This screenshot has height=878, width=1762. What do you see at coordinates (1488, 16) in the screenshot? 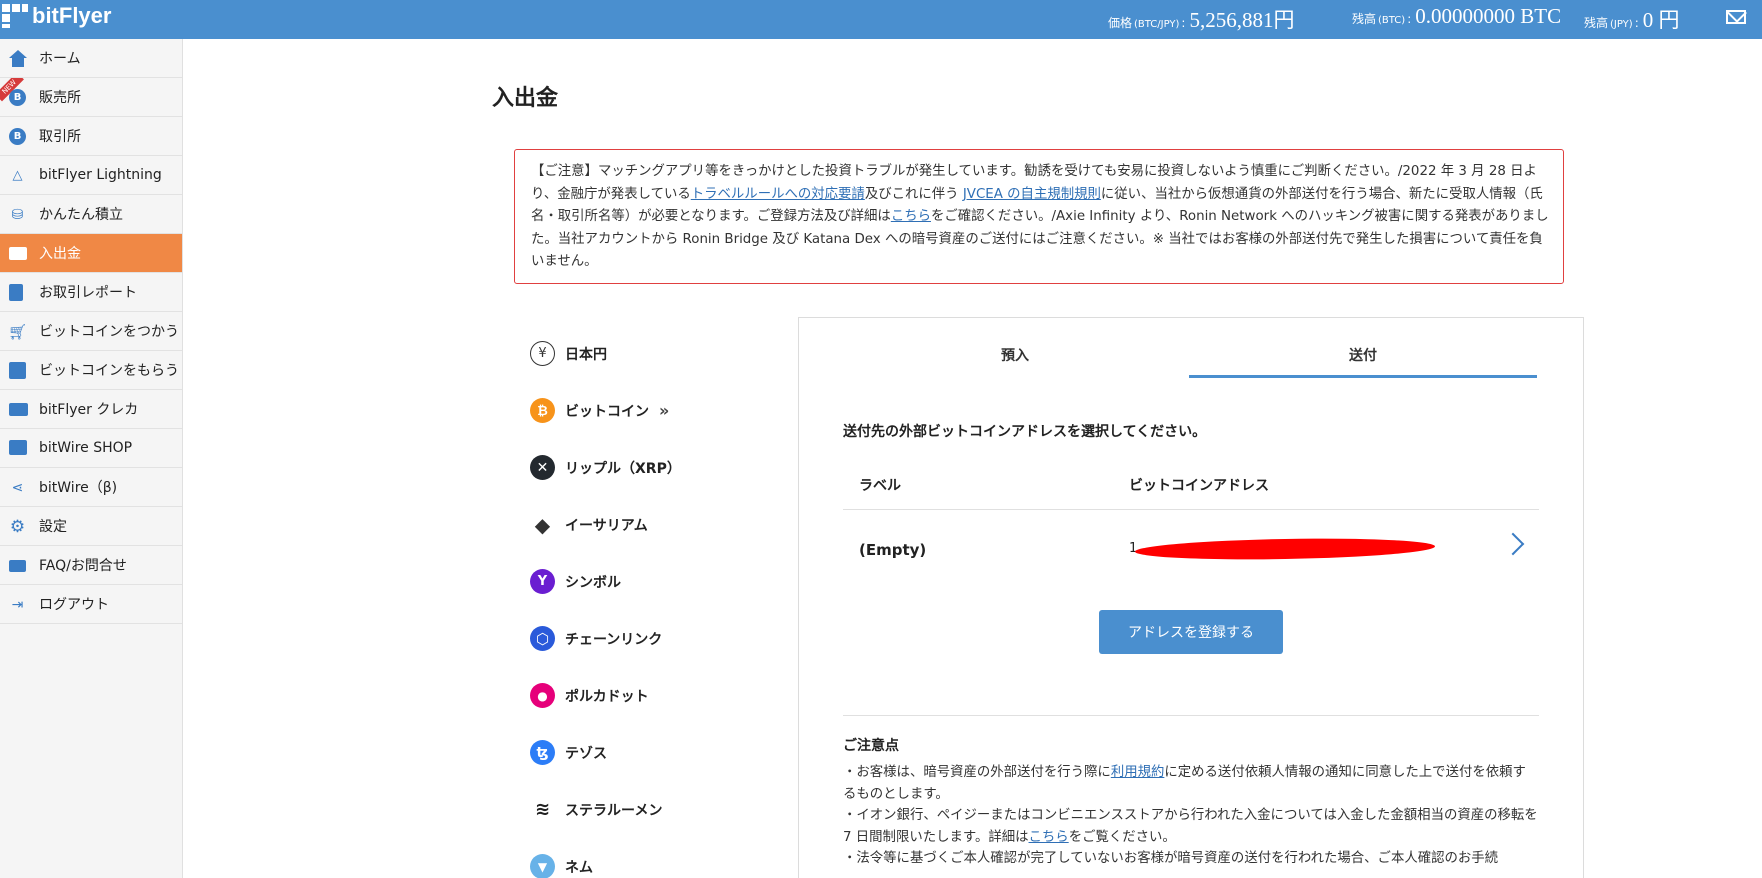
I see `btc-balance-value: 0.00000000 BTC` at bounding box center [1488, 16].